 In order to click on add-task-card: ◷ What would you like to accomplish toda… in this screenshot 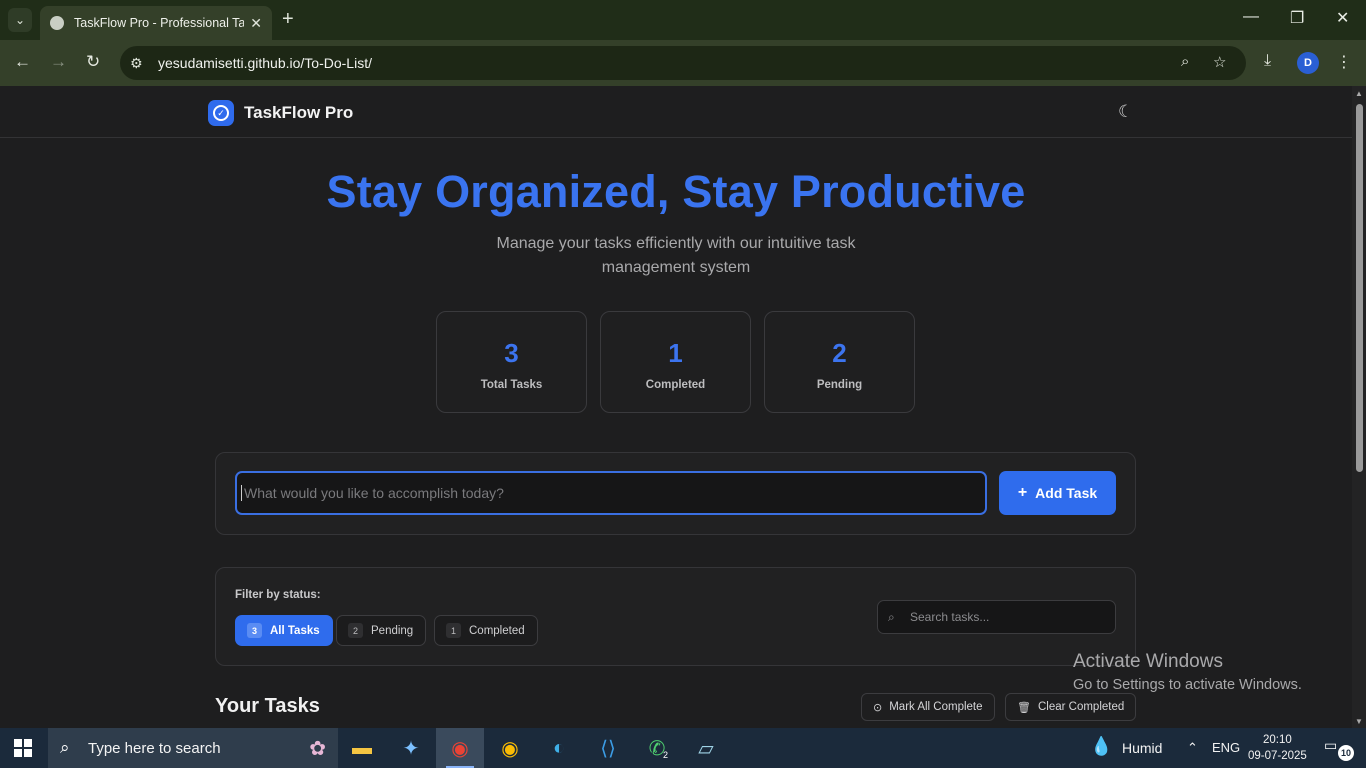, I will do `click(675, 493)`.